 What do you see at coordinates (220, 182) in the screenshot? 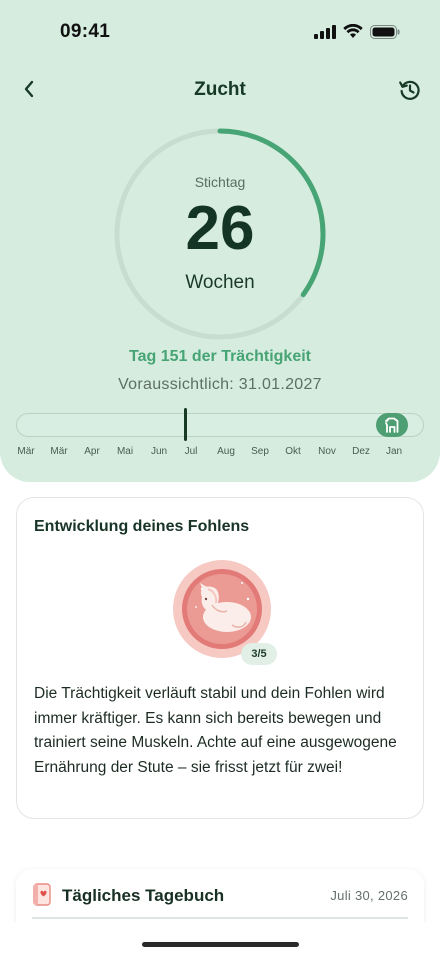
I see `due-label: Stichtag` at bounding box center [220, 182].